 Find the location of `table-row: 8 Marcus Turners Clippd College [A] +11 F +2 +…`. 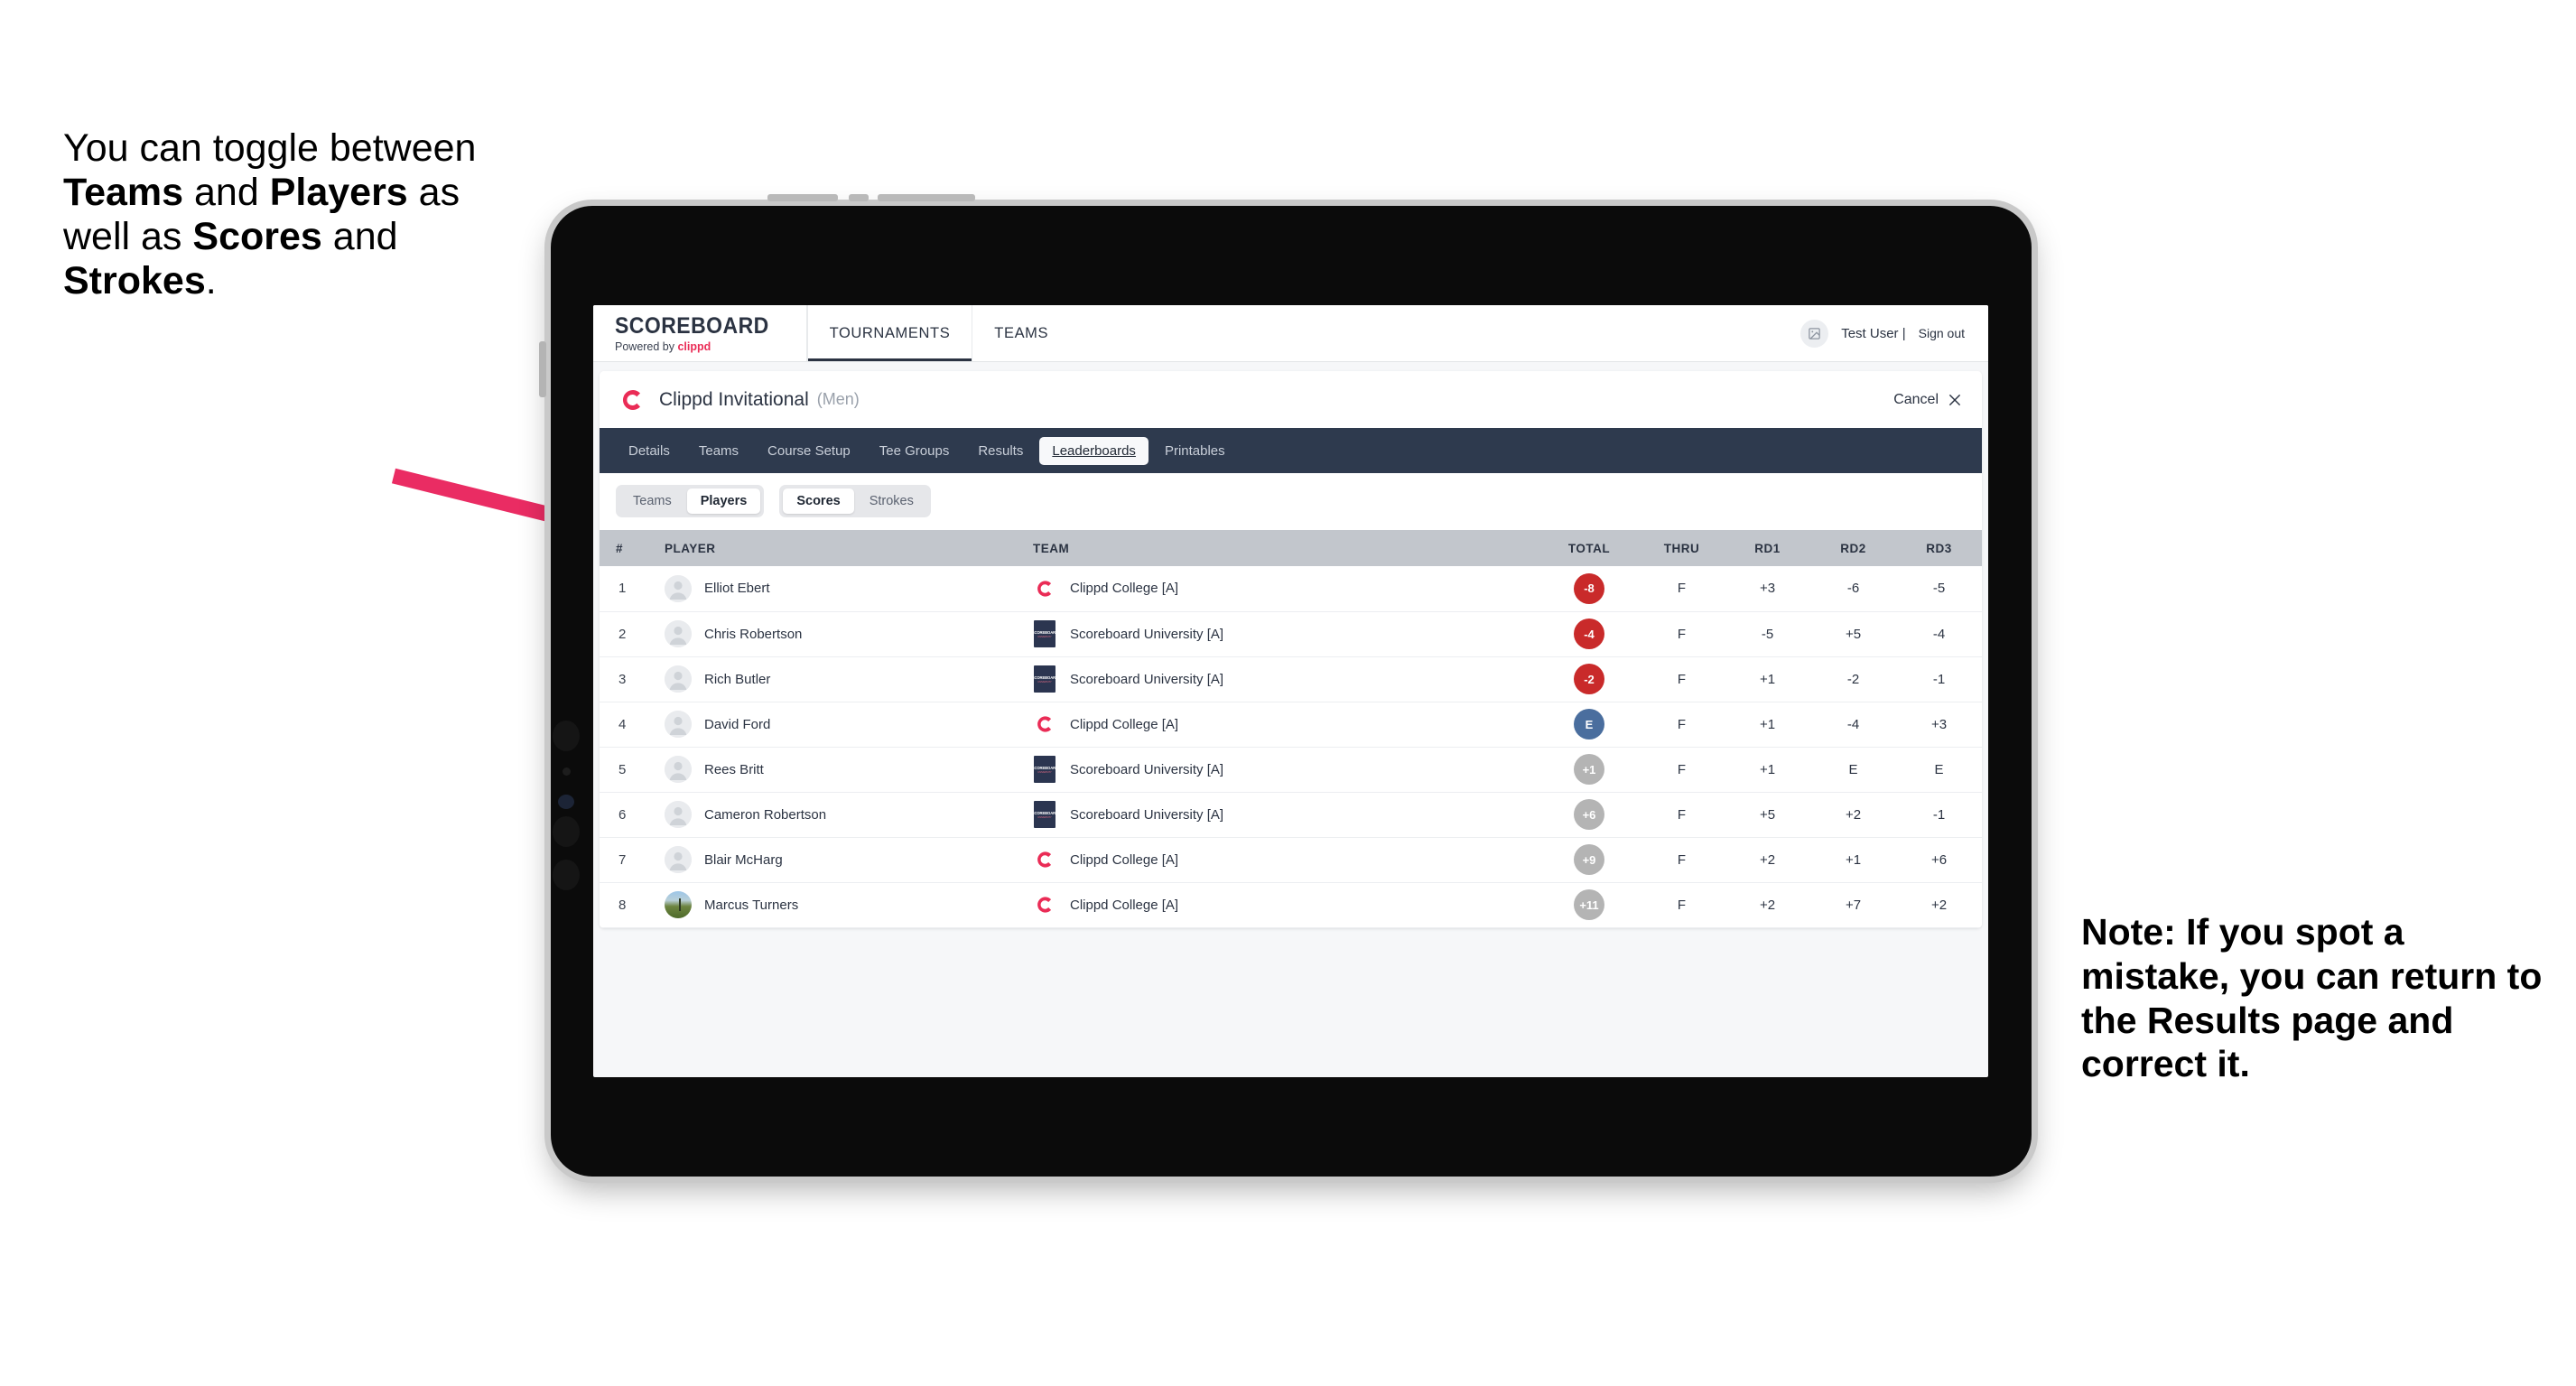

table-row: 8 Marcus Turners Clippd College [A] +11 F +2 +… is located at coordinates (1291, 905).